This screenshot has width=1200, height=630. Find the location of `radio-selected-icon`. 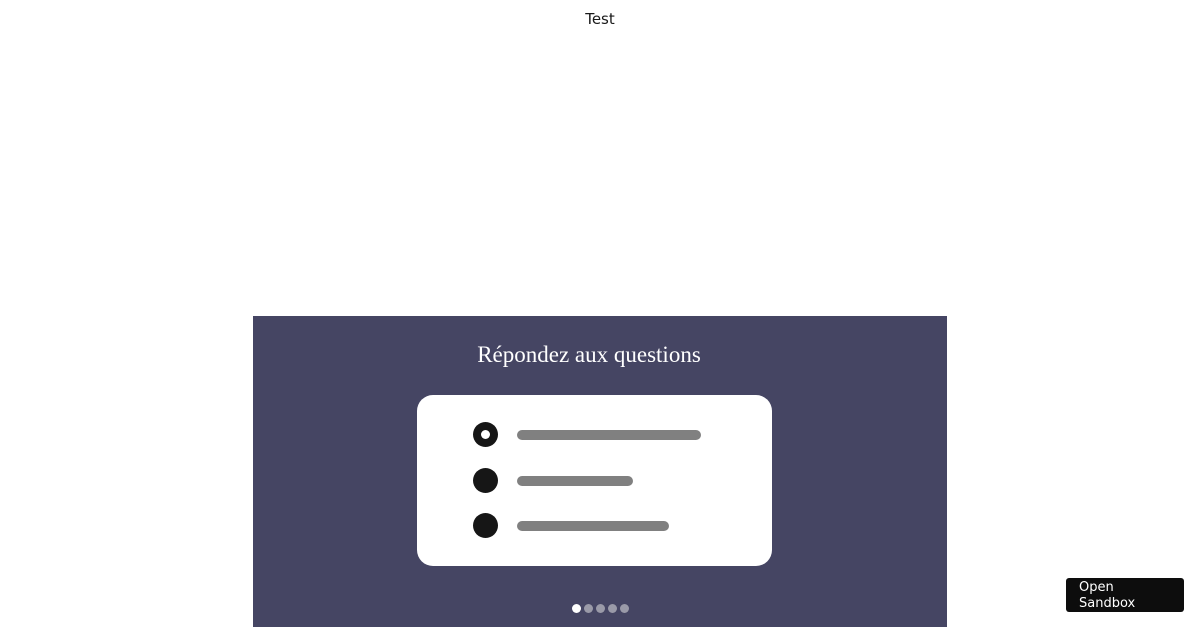

radio-selected-icon is located at coordinates (485, 434).